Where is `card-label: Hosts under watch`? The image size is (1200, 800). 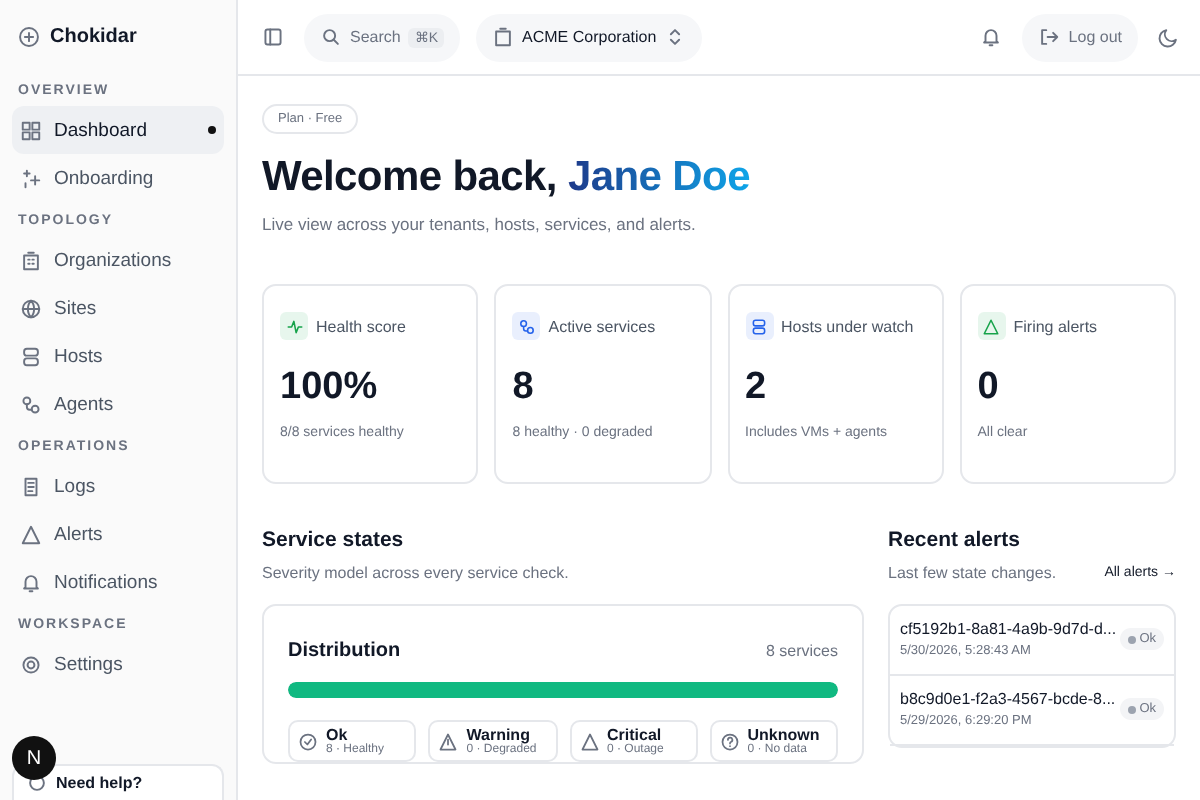 card-label: Hosts under watch is located at coordinates (847, 326).